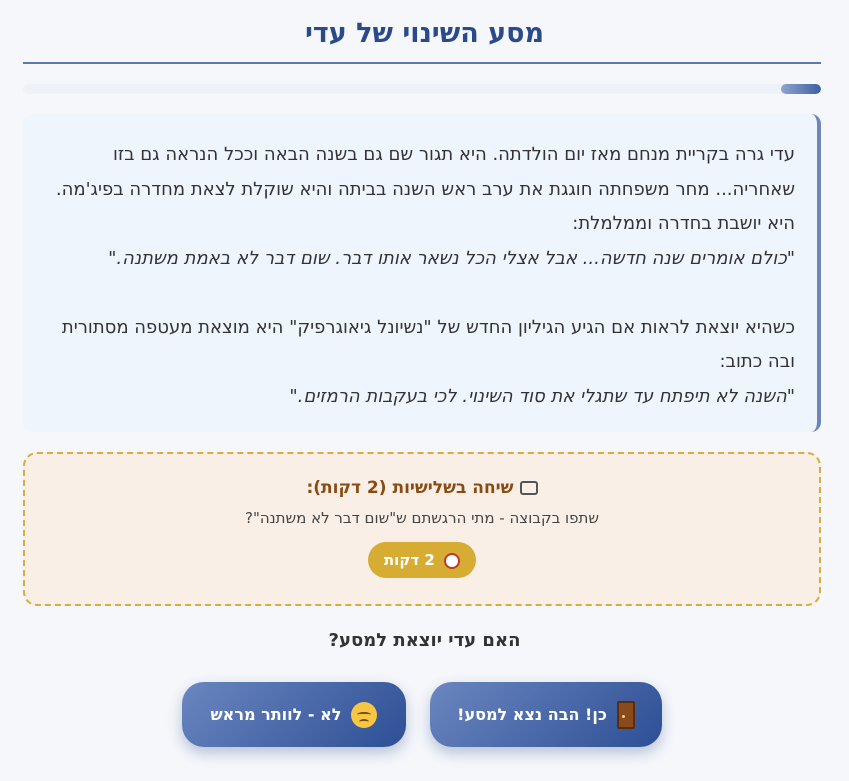 The image size is (849, 781). What do you see at coordinates (801, 89) in the screenshot?
I see `progress-bar-fill` at bounding box center [801, 89].